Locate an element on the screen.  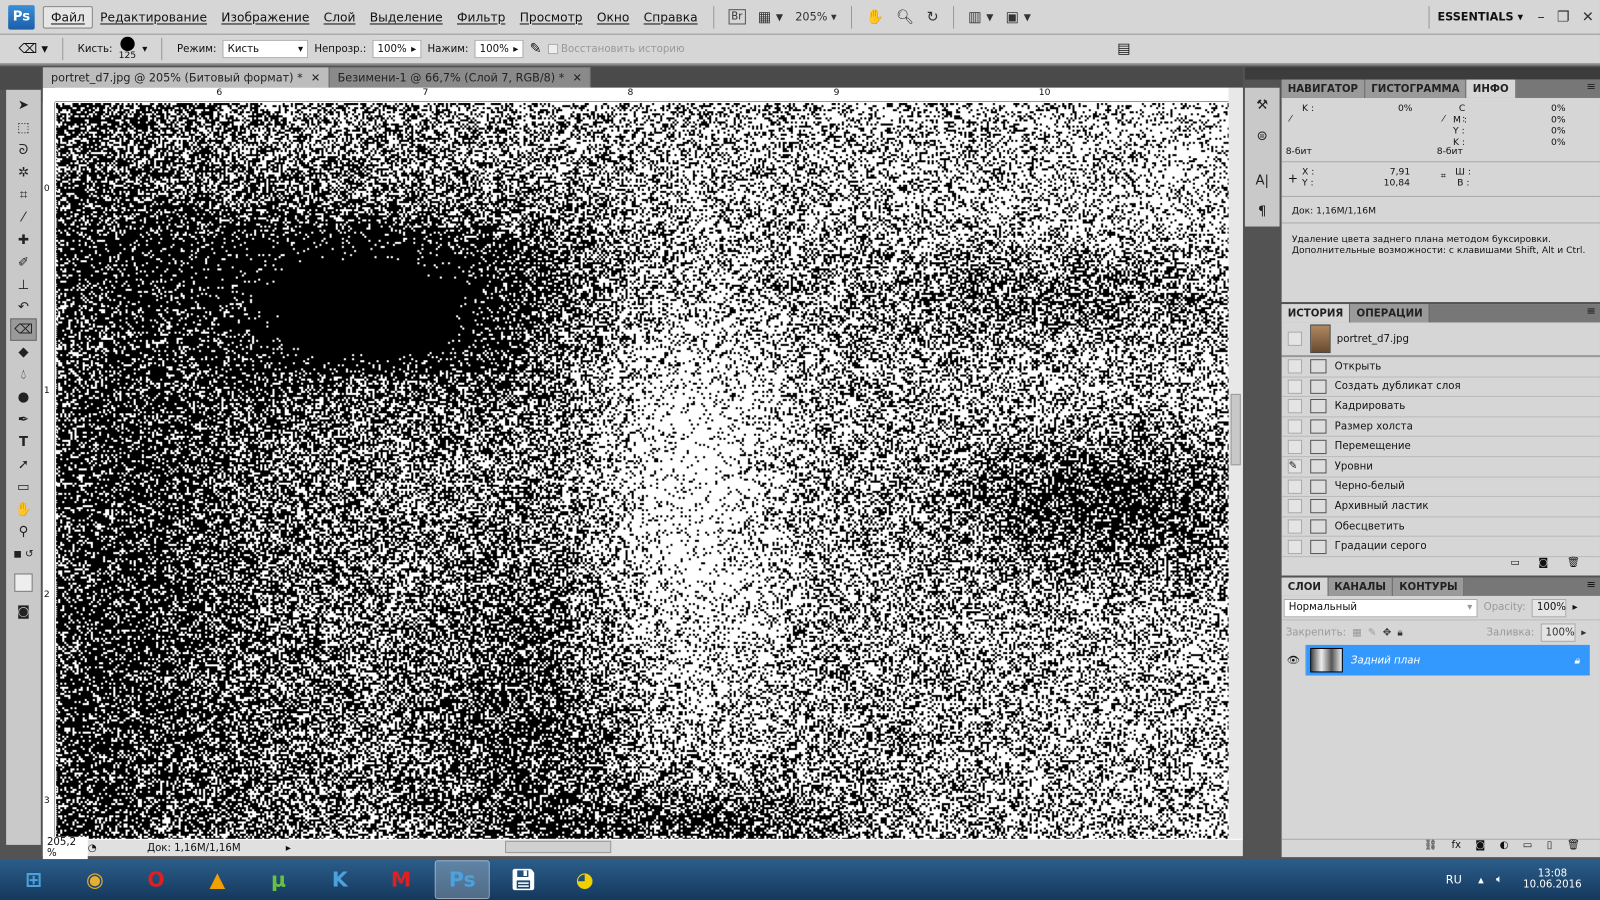
brush-dropdown-icon: ▾ is located at coordinates (144, 48).